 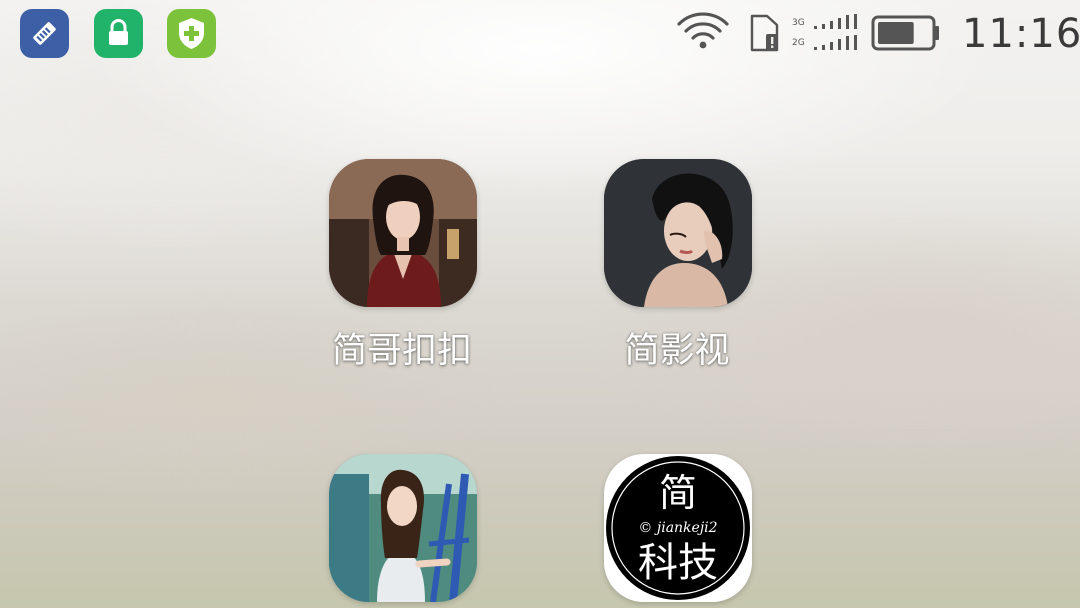 I want to click on status-clock: 11:16, so click(x=1021, y=34).